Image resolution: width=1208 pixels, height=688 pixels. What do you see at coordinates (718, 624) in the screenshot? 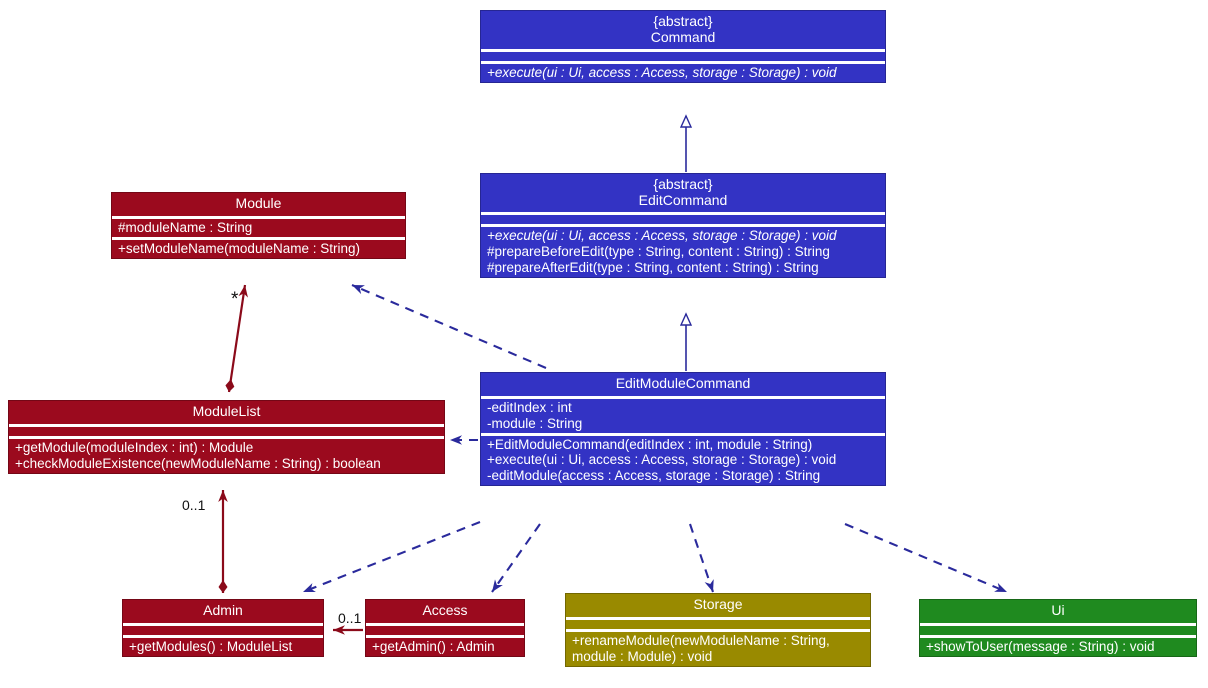
I see `class-attributes-compartment-storage` at bounding box center [718, 624].